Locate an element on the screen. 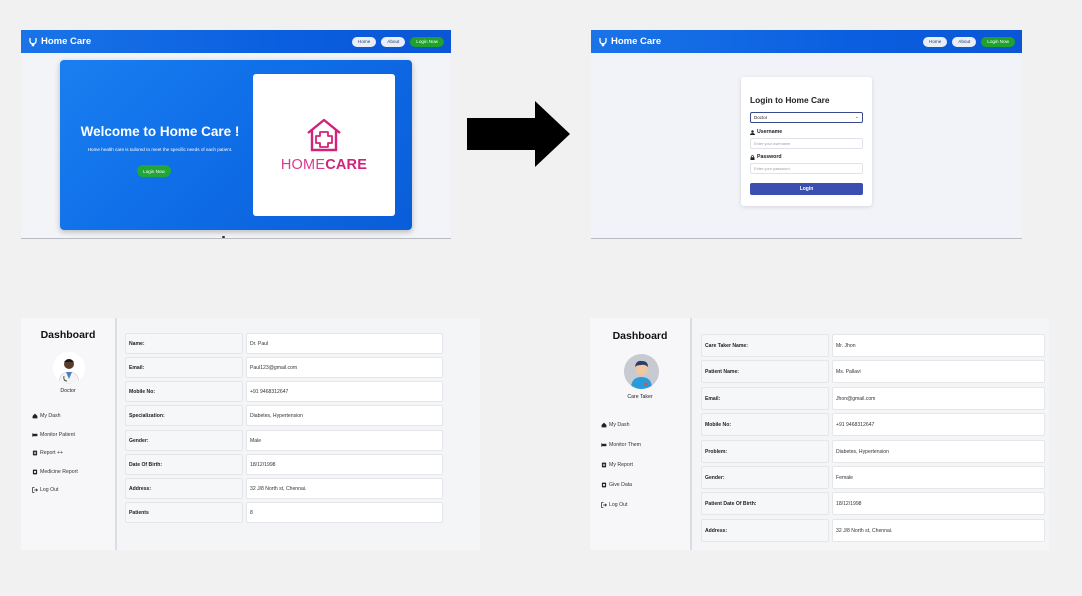 The width and height of the screenshot is (1082, 596). table-row: Patient Name: Ms. Pallavi is located at coordinates (873, 371).